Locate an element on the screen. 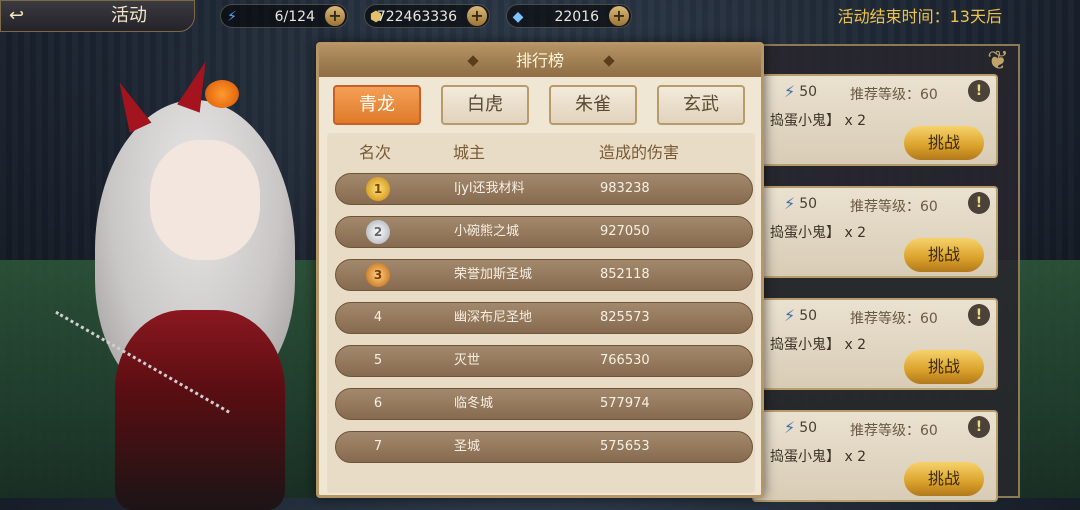  tab-xuanwu: 玄武 is located at coordinates (701, 105).